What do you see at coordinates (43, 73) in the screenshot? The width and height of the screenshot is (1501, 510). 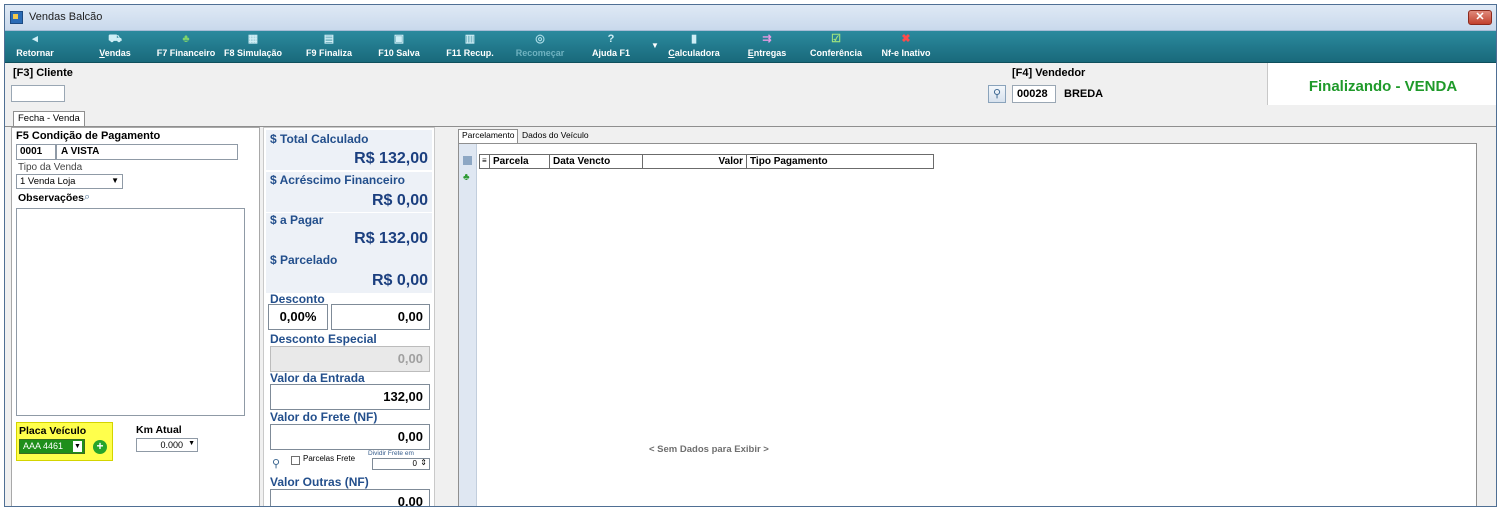 I see `cliente-label: [F3] Cliente` at bounding box center [43, 73].